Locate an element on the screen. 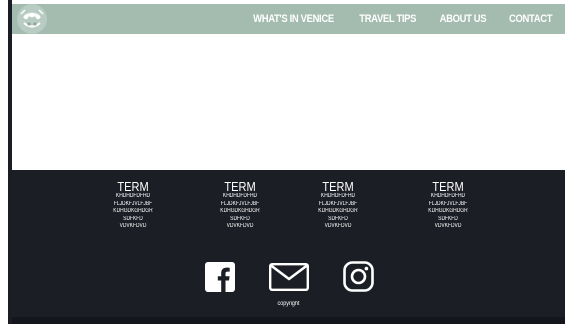 This screenshot has width=565, height=324. mail-icon is located at coordinates (289, 277).